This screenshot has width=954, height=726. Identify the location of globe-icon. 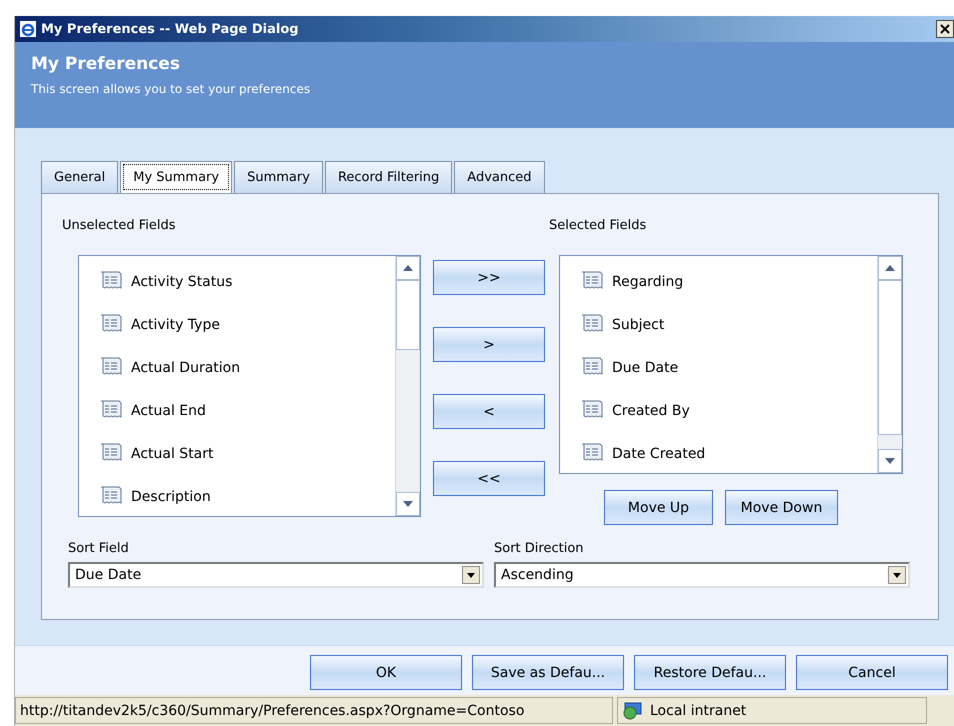
(633, 710).